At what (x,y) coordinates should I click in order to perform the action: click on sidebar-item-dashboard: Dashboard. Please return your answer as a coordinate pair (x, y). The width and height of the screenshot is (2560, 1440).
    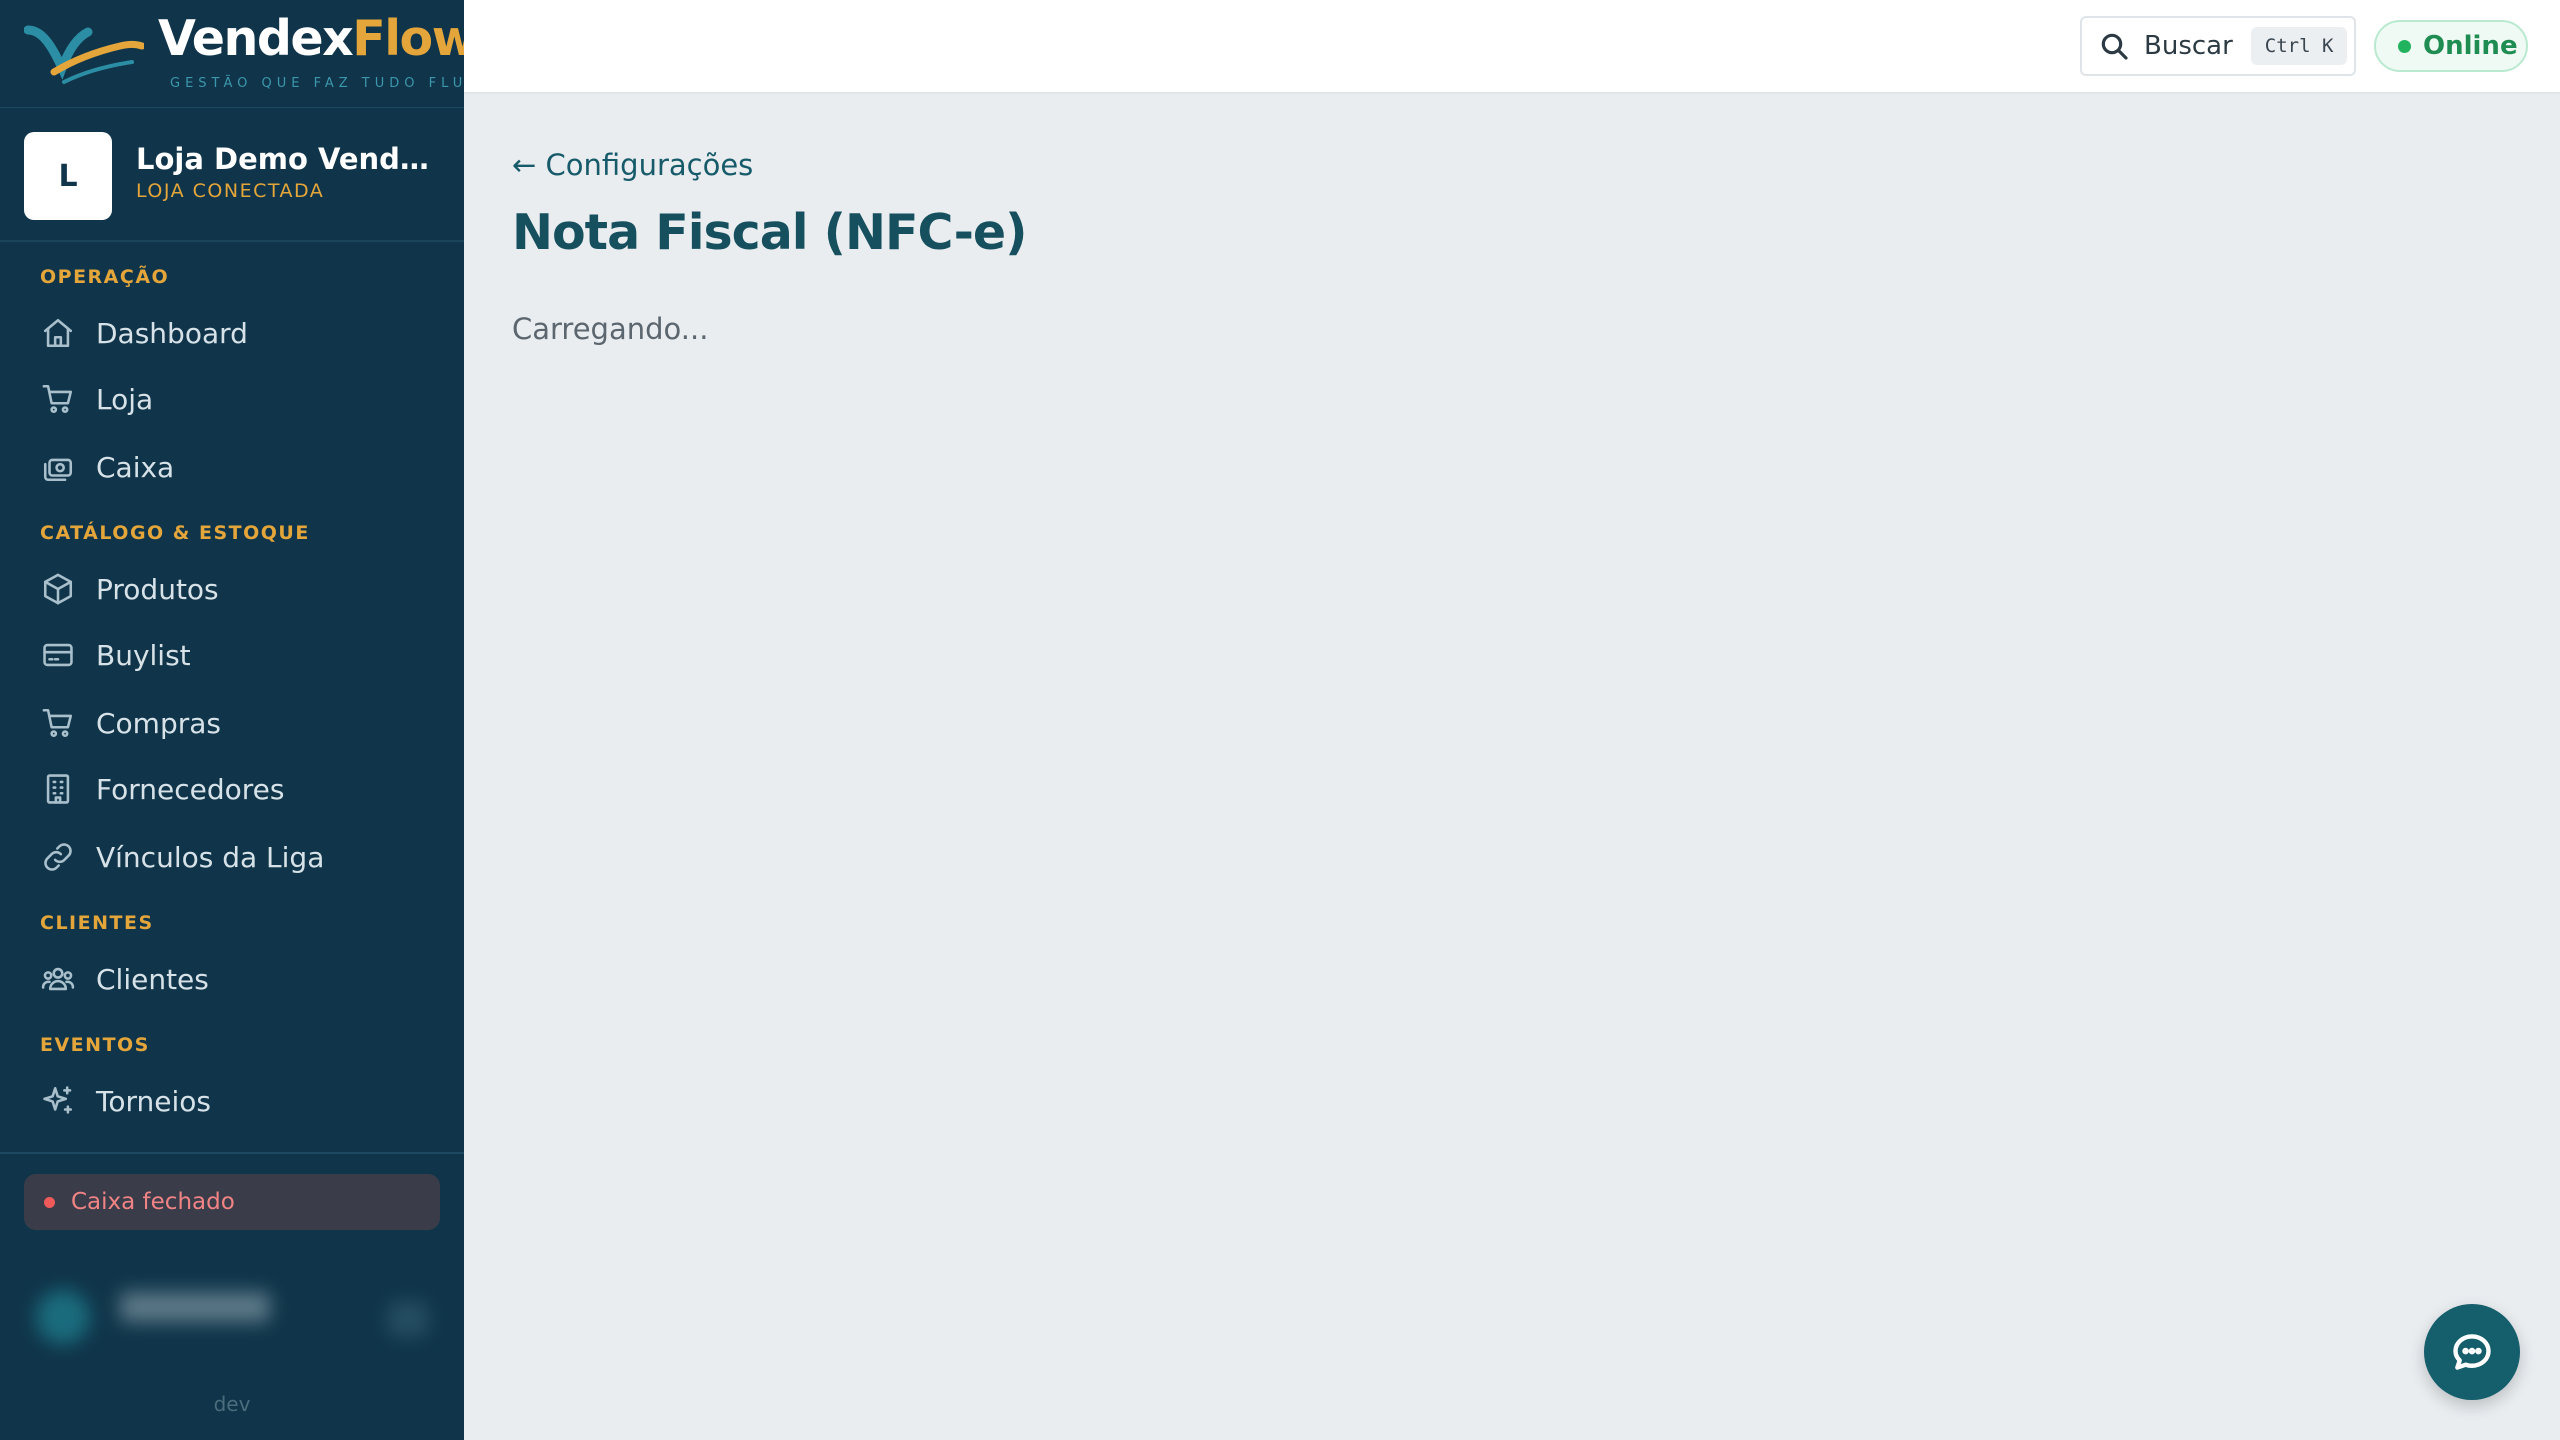
    Looking at the image, I should click on (232, 333).